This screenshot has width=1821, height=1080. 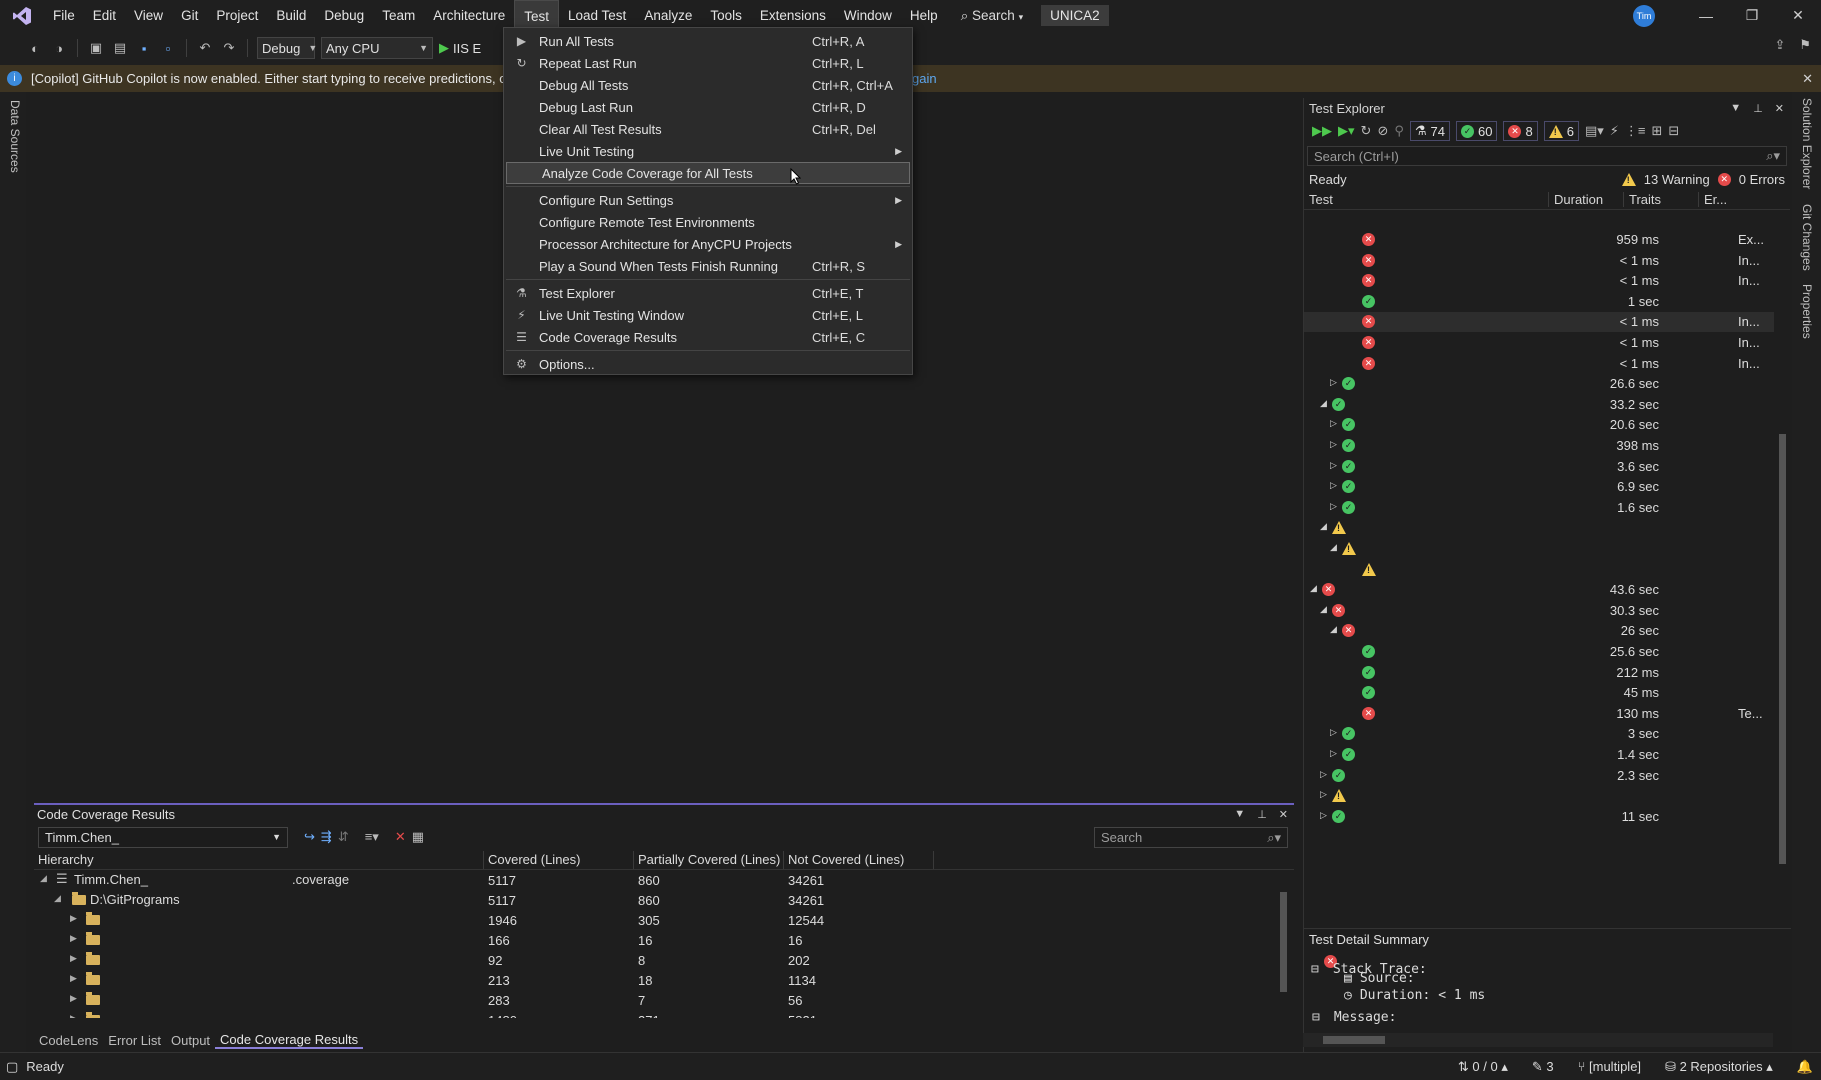 I want to click on chevron-down-icon: ▼, so click(x=1735, y=108).